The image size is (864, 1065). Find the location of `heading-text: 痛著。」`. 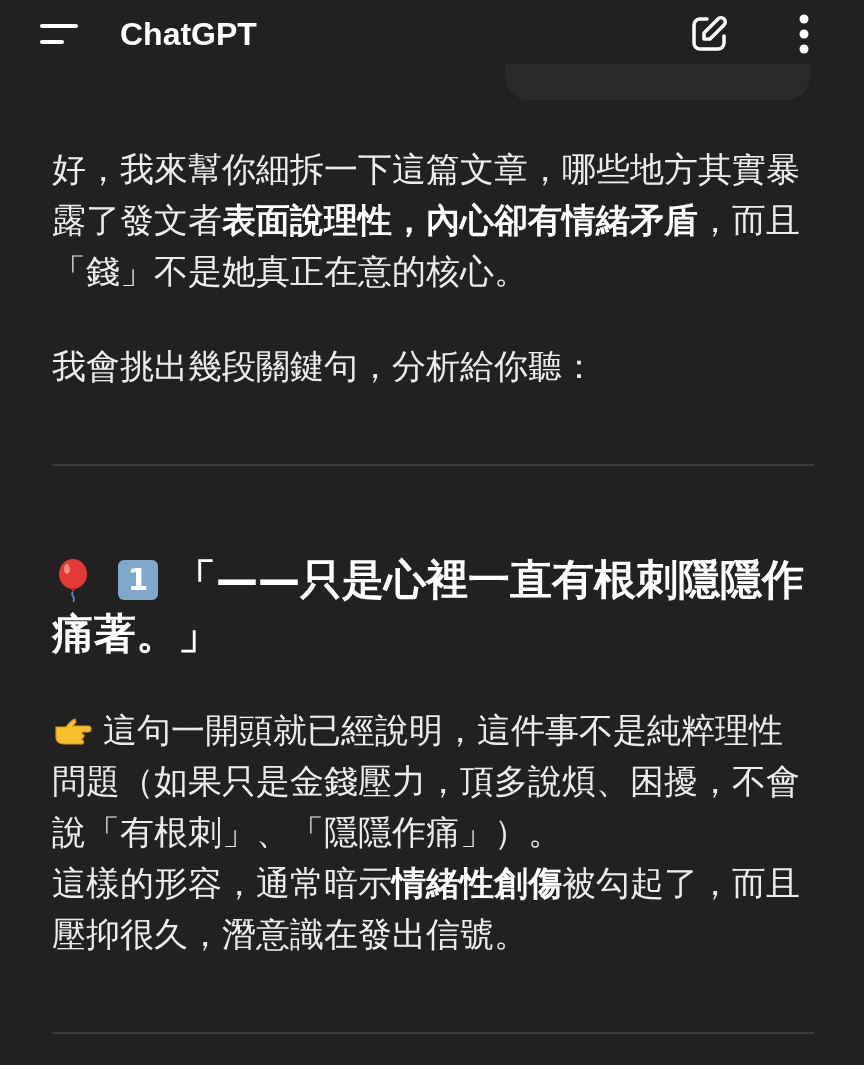

heading-text: 痛著。」 is located at coordinates (136, 634).